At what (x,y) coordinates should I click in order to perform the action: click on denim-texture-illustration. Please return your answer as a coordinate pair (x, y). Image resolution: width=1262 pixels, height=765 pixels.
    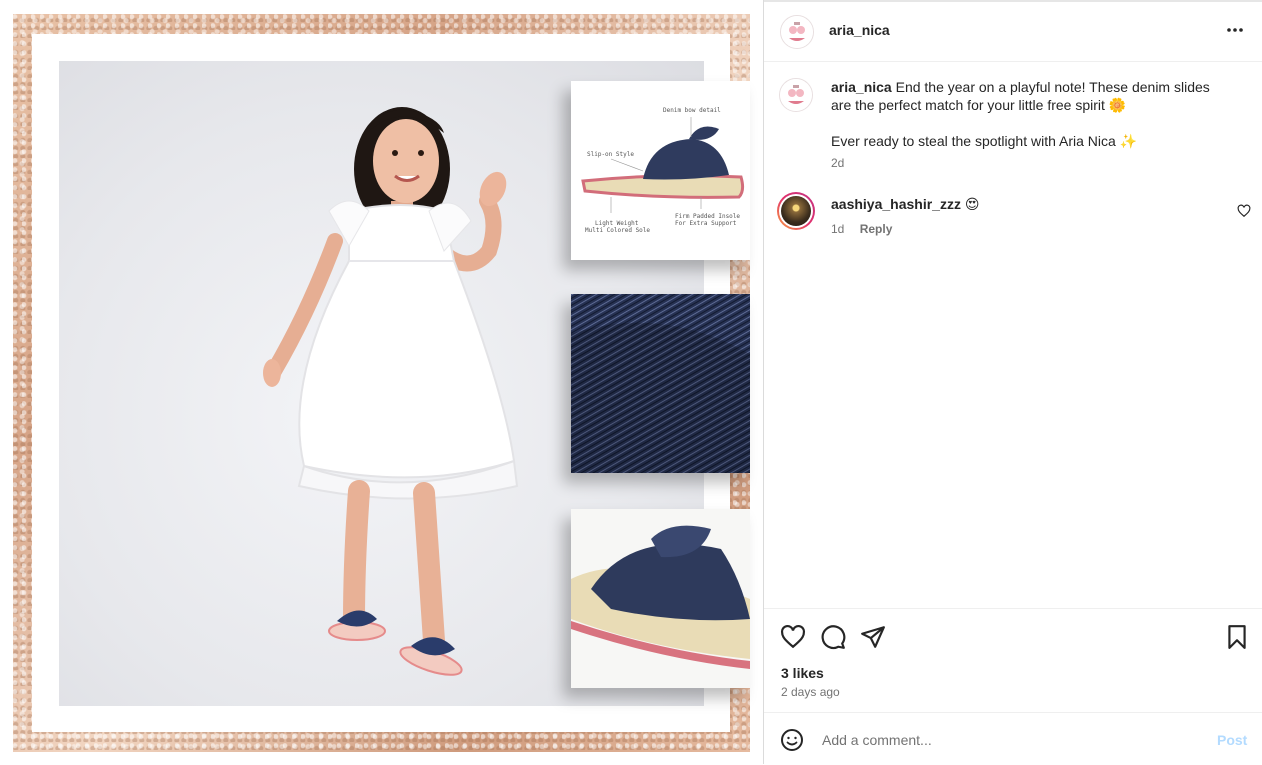
    Looking at the image, I should click on (660, 383).